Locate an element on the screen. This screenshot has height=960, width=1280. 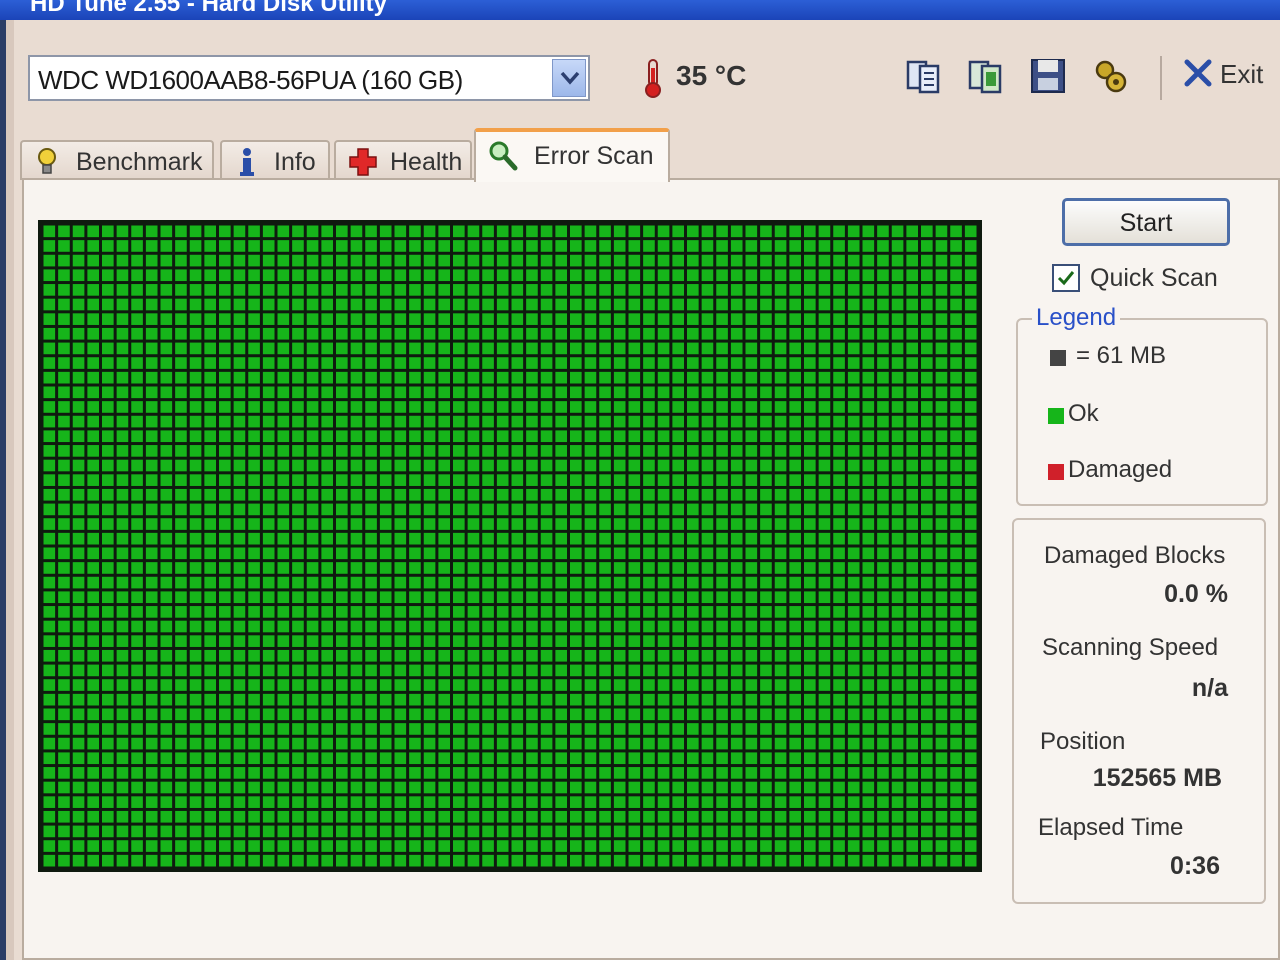
tab-health: Health is located at coordinates (403, 160).